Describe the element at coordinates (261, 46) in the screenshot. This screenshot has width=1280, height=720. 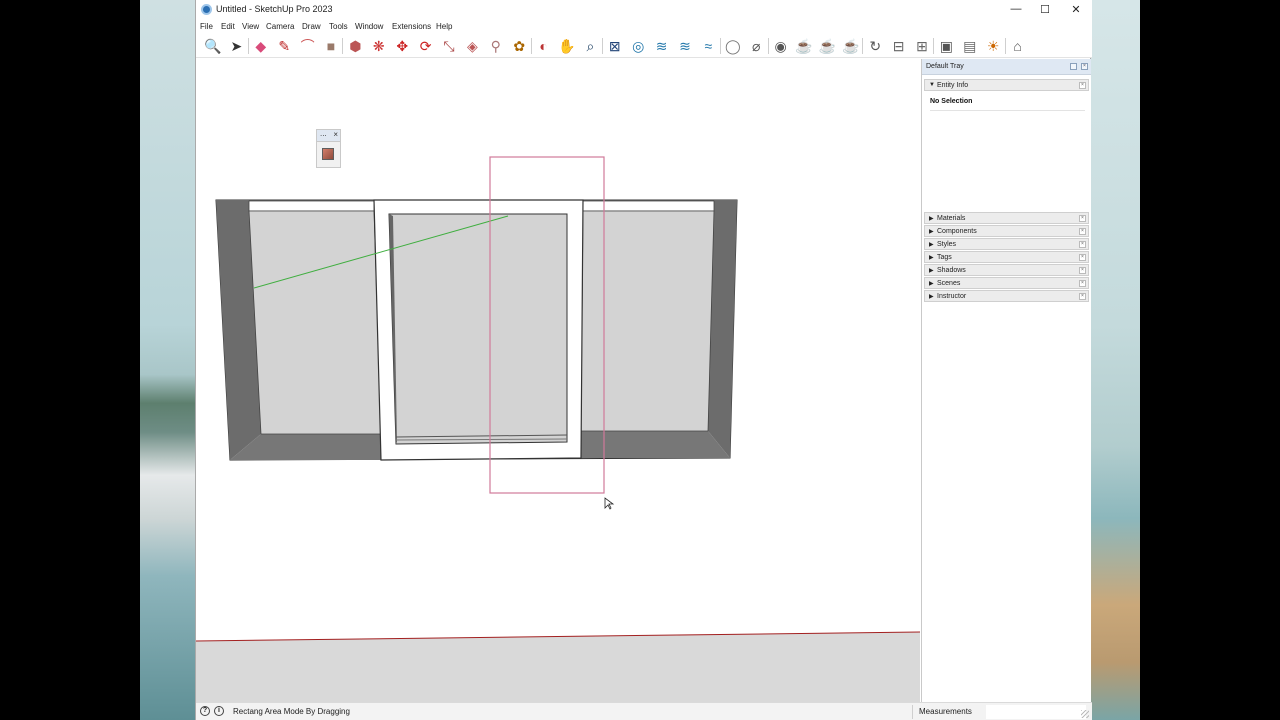
I see `eraser-icon: ◆` at that location.